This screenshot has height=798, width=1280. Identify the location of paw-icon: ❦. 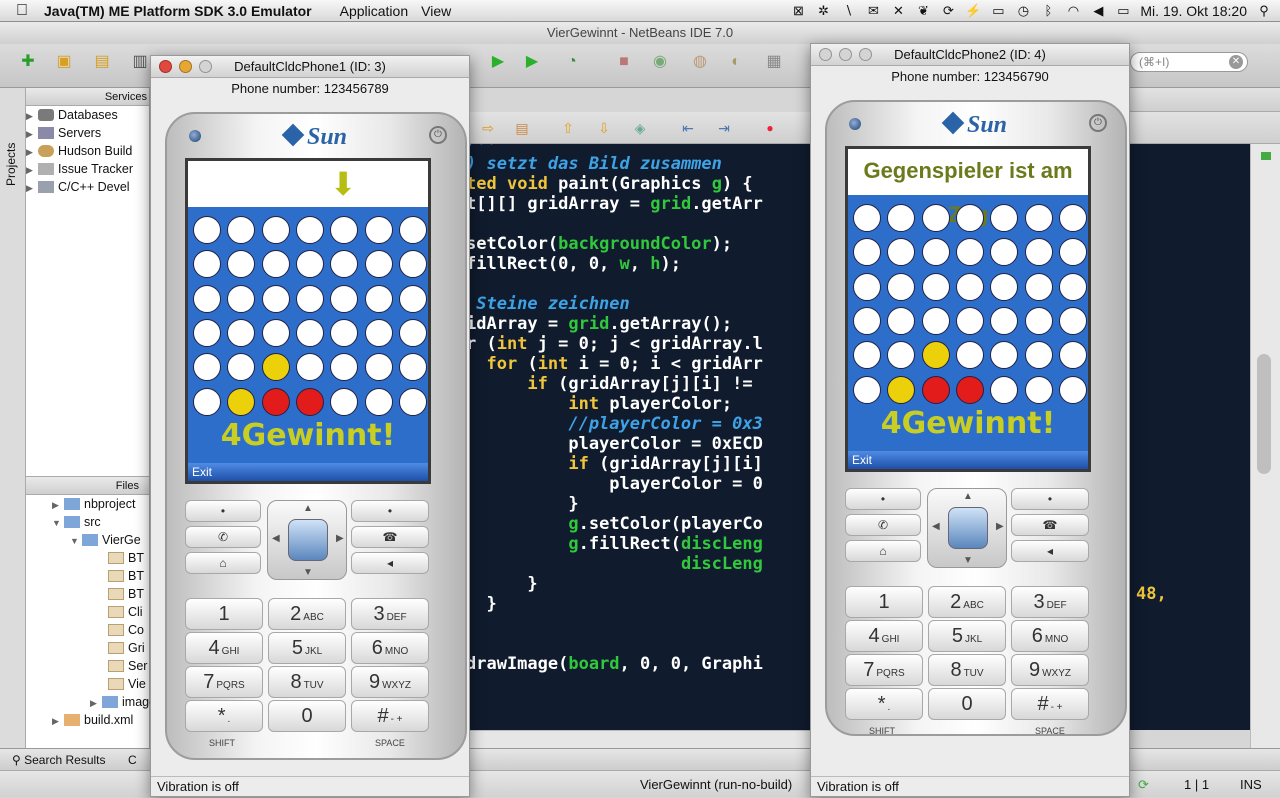
(923, 11).